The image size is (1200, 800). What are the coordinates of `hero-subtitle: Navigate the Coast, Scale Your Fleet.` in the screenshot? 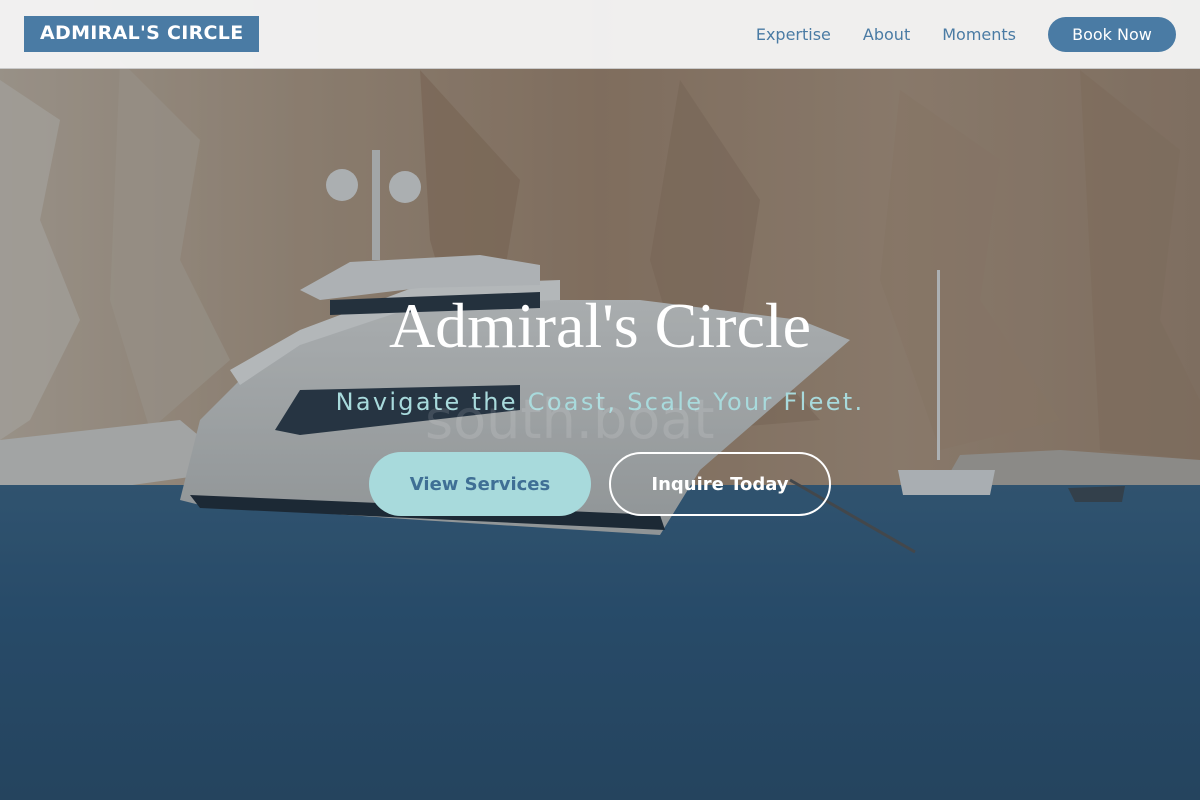 It's located at (600, 402).